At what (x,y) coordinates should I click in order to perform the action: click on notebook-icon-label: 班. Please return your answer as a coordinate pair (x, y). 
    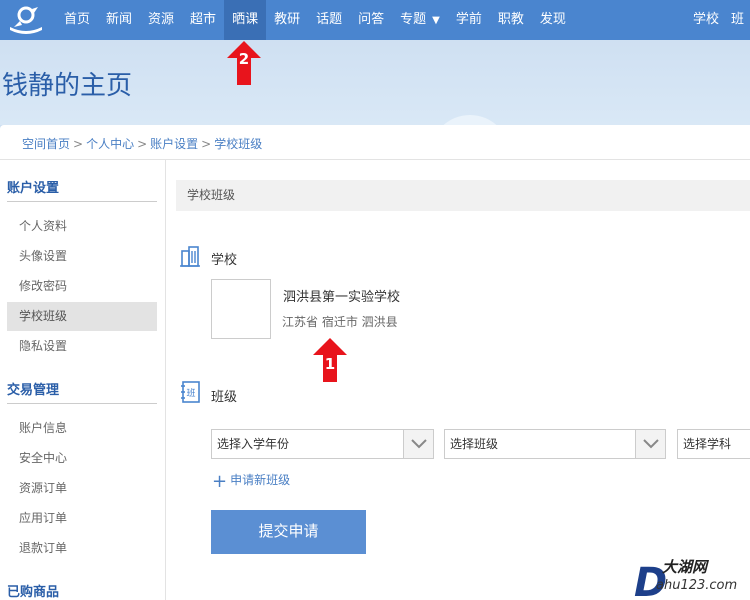
    Looking at the image, I should click on (190, 393).